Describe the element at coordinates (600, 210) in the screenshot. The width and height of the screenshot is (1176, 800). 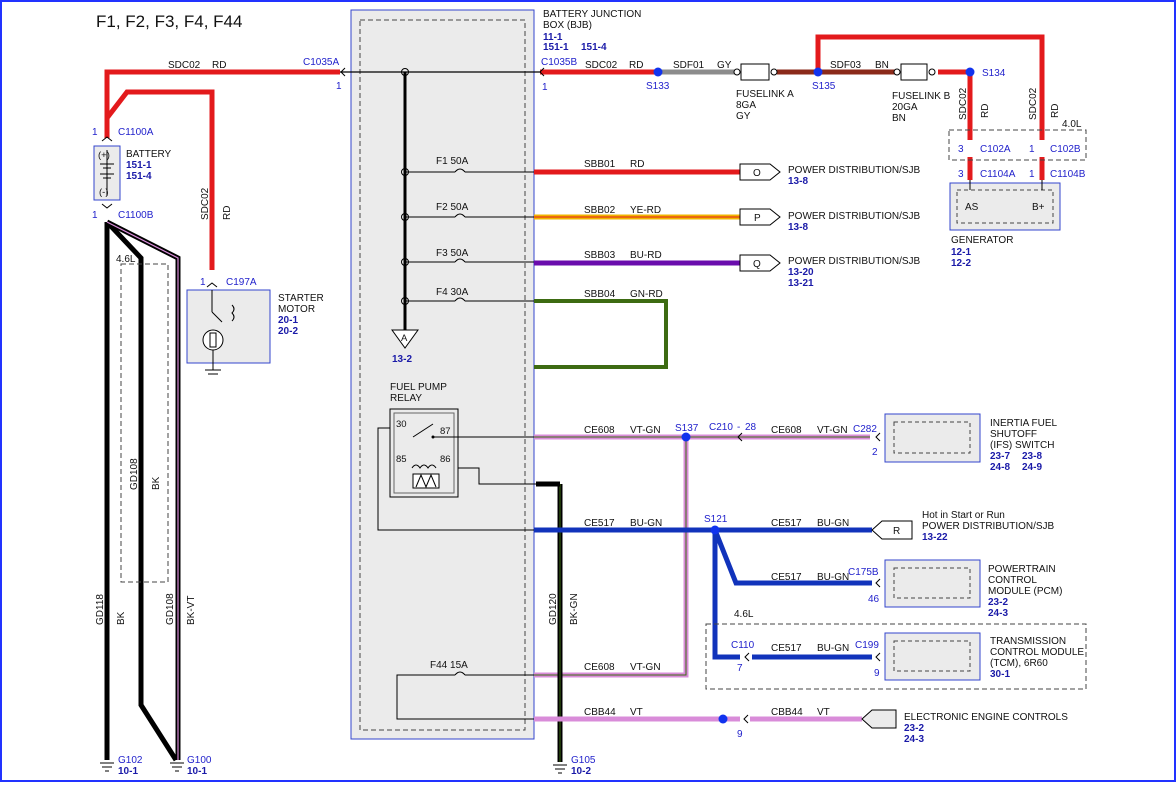
I see `sbb02-circuit: SBB02` at that location.